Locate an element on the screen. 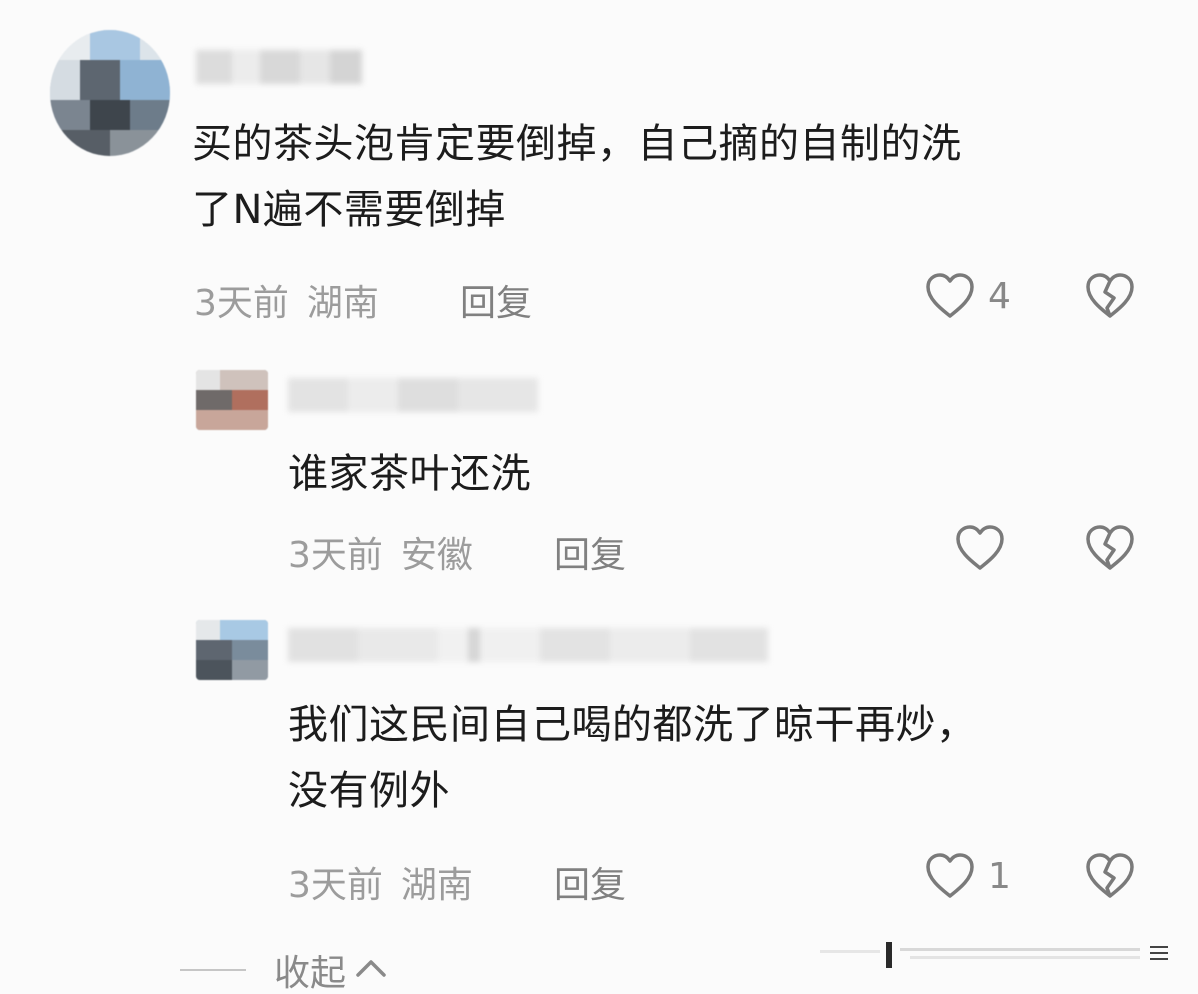 The image size is (1198, 994). like-button is located at coordinates (986, 548).